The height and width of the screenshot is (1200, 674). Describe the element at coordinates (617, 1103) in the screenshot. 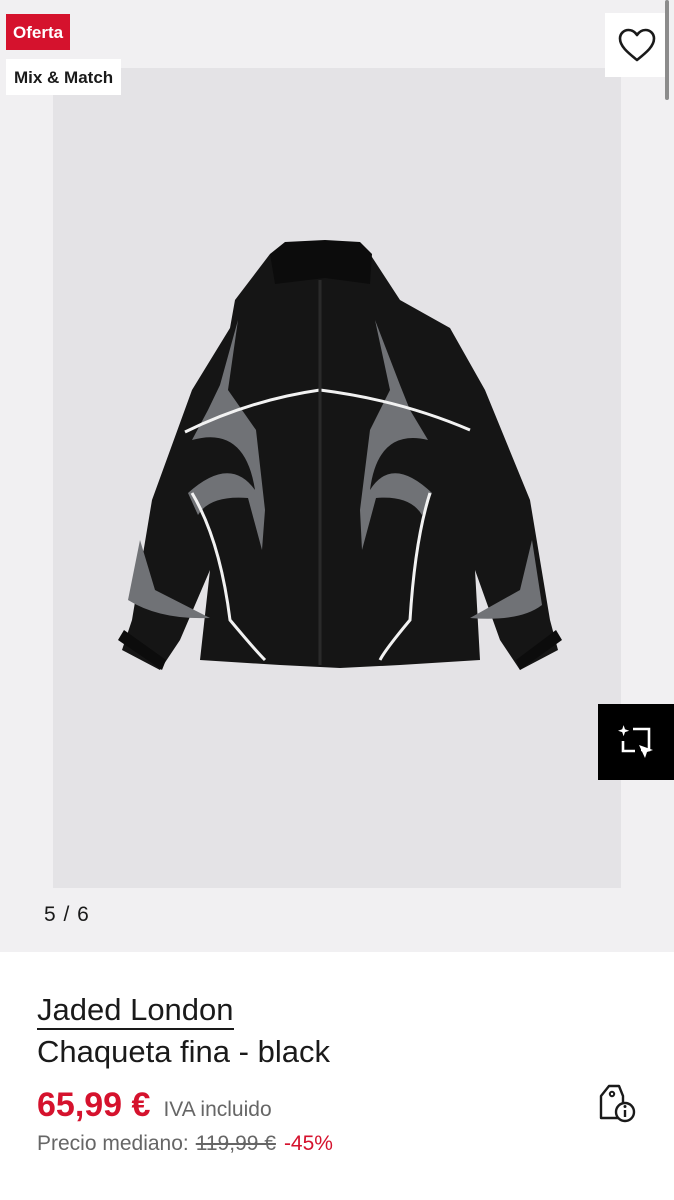

I see `price-tag-info-icon` at that location.